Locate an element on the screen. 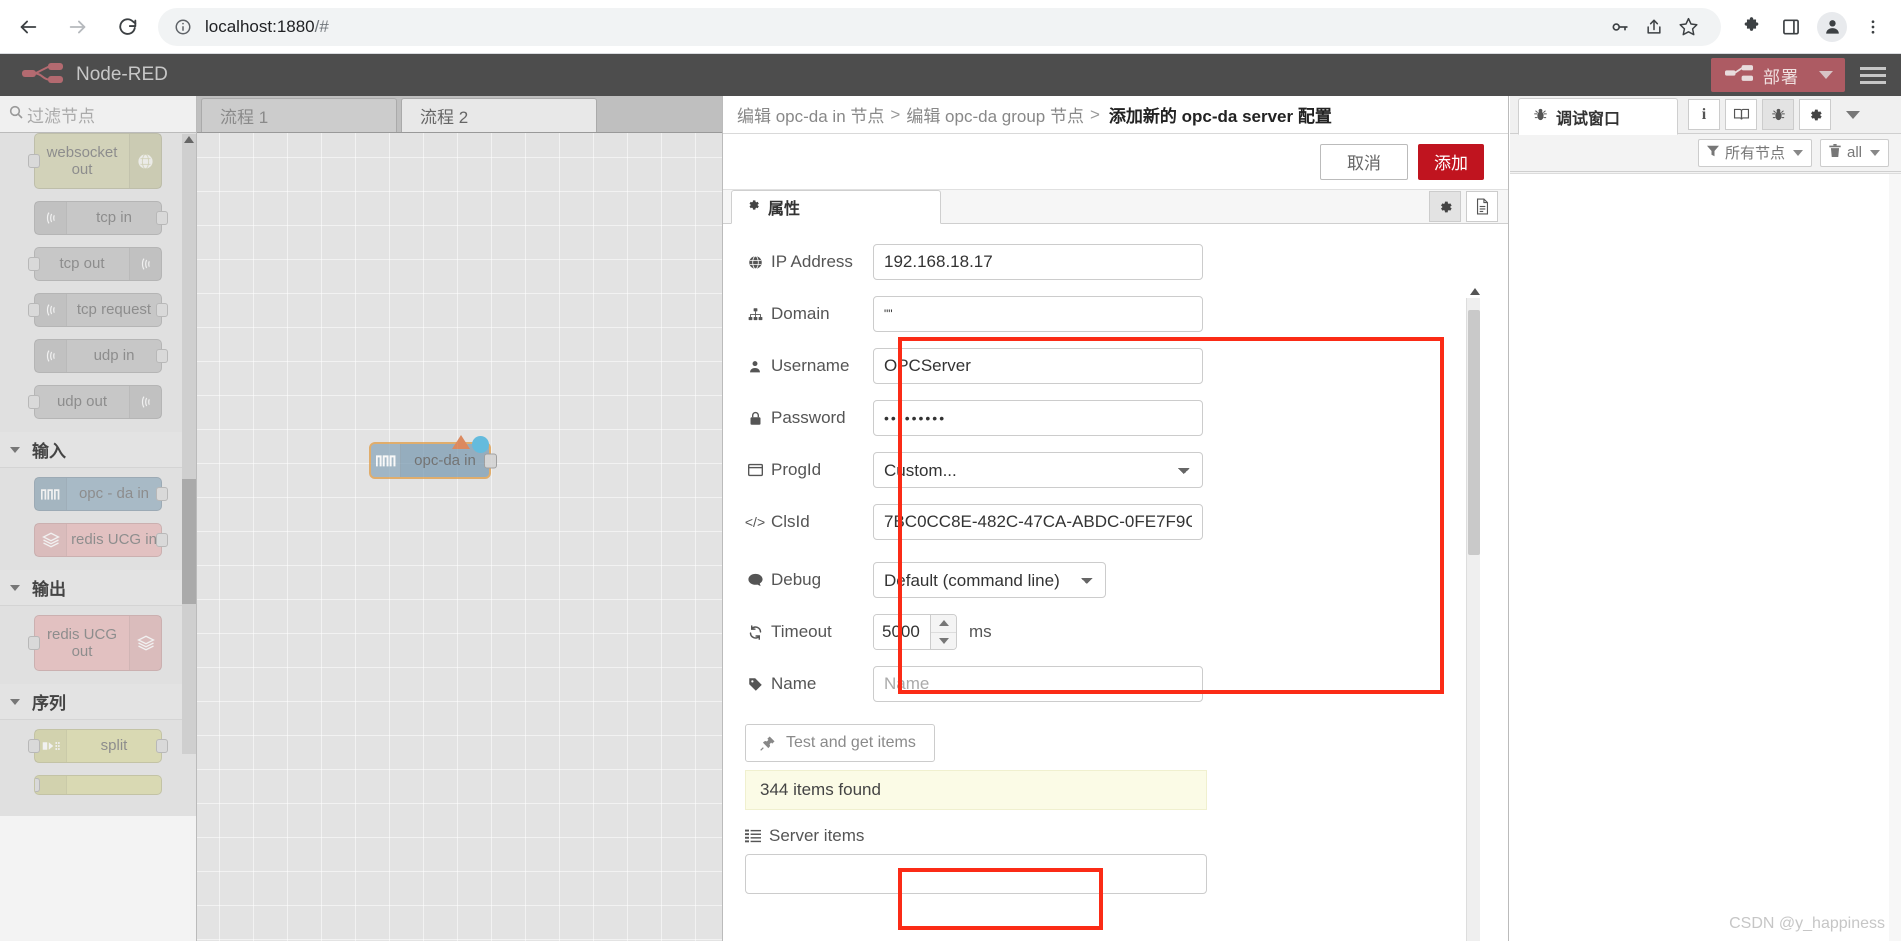 This screenshot has width=1901, height=941. tab-debug-window: 调试窗口 is located at coordinates (1598, 116).